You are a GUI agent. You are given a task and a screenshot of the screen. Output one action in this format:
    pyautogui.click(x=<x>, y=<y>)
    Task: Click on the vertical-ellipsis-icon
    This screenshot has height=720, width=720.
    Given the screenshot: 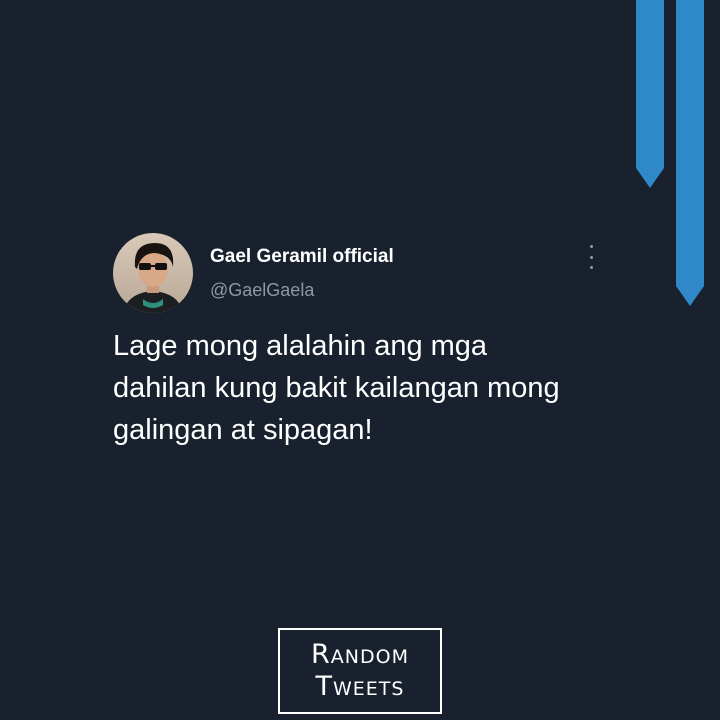 What is the action you would take?
    pyautogui.click(x=591, y=246)
    